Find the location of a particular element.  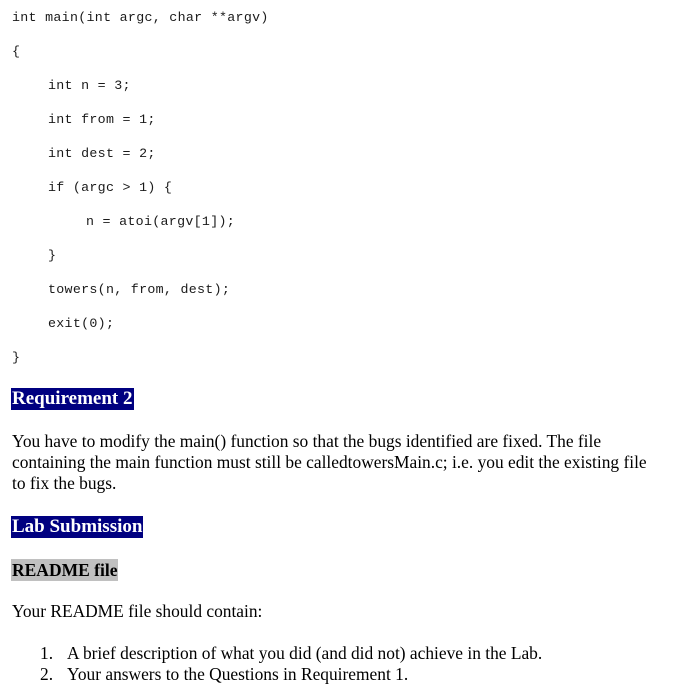

list-item-number: 1. is located at coordinates (47, 653).